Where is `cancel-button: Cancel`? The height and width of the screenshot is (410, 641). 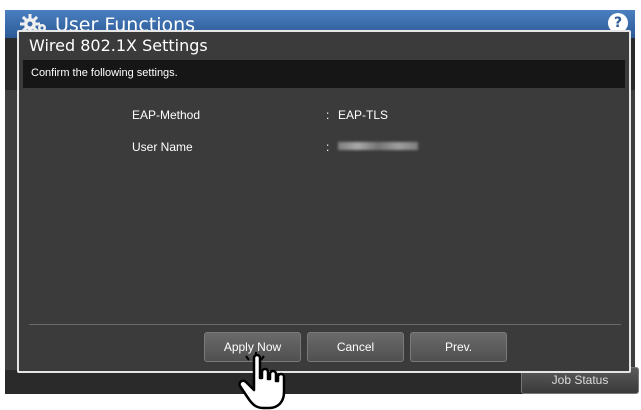
cancel-button: Cancel is located at coordinates (355, 347).